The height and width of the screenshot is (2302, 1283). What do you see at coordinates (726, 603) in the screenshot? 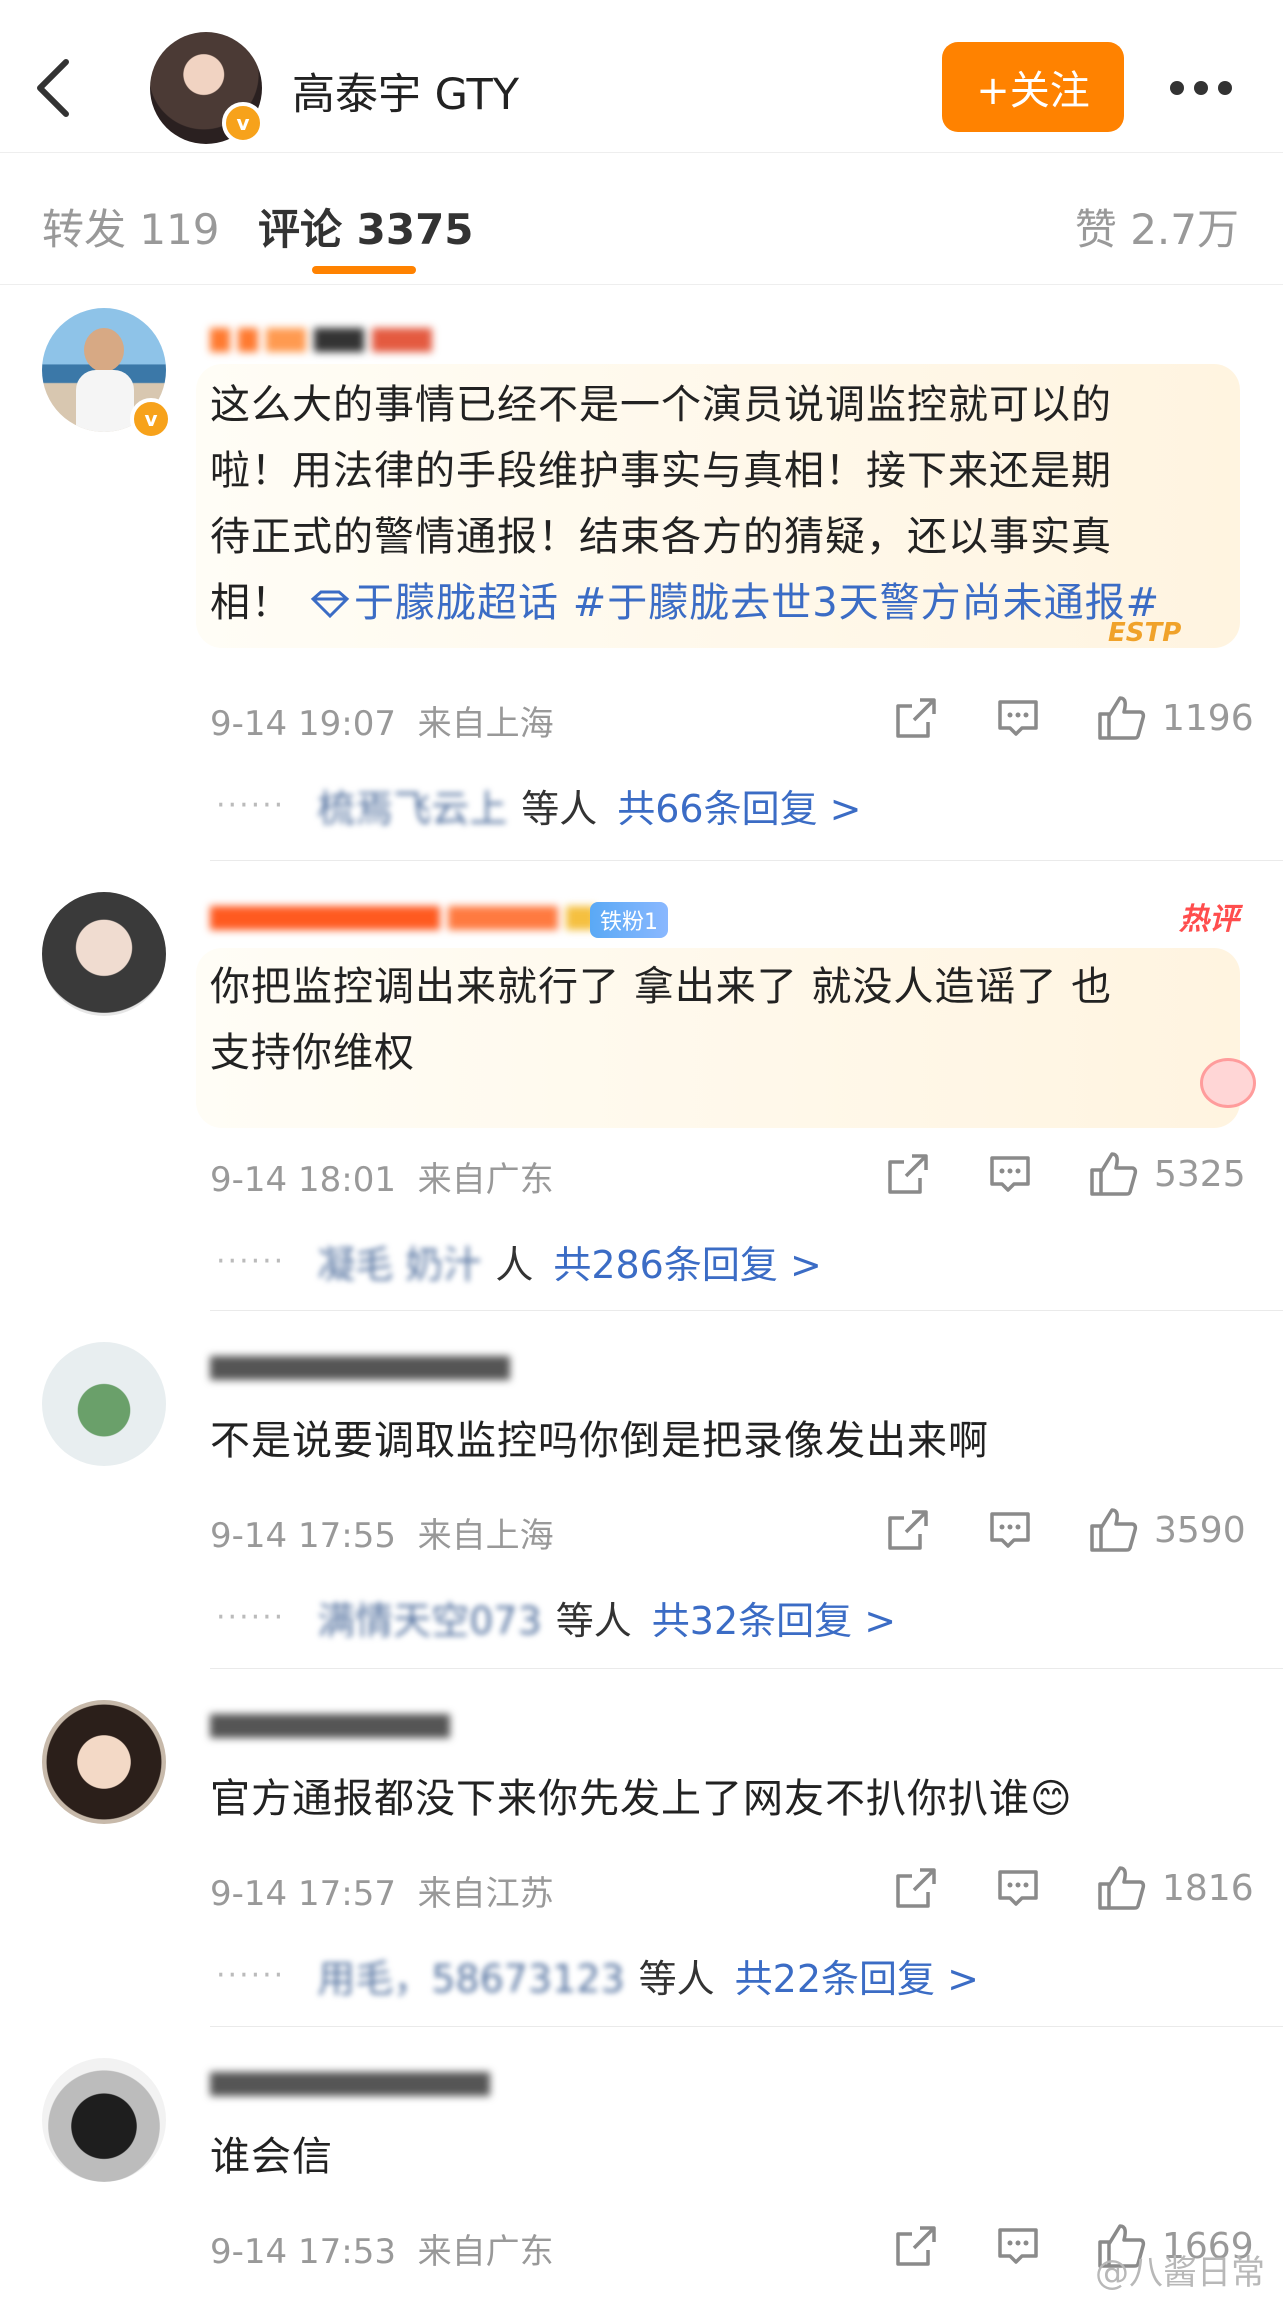
I see `topic-link: 于朦胧超话 #于朦胧去世3天警方尚未通报#` at bounding box center [726, 603].